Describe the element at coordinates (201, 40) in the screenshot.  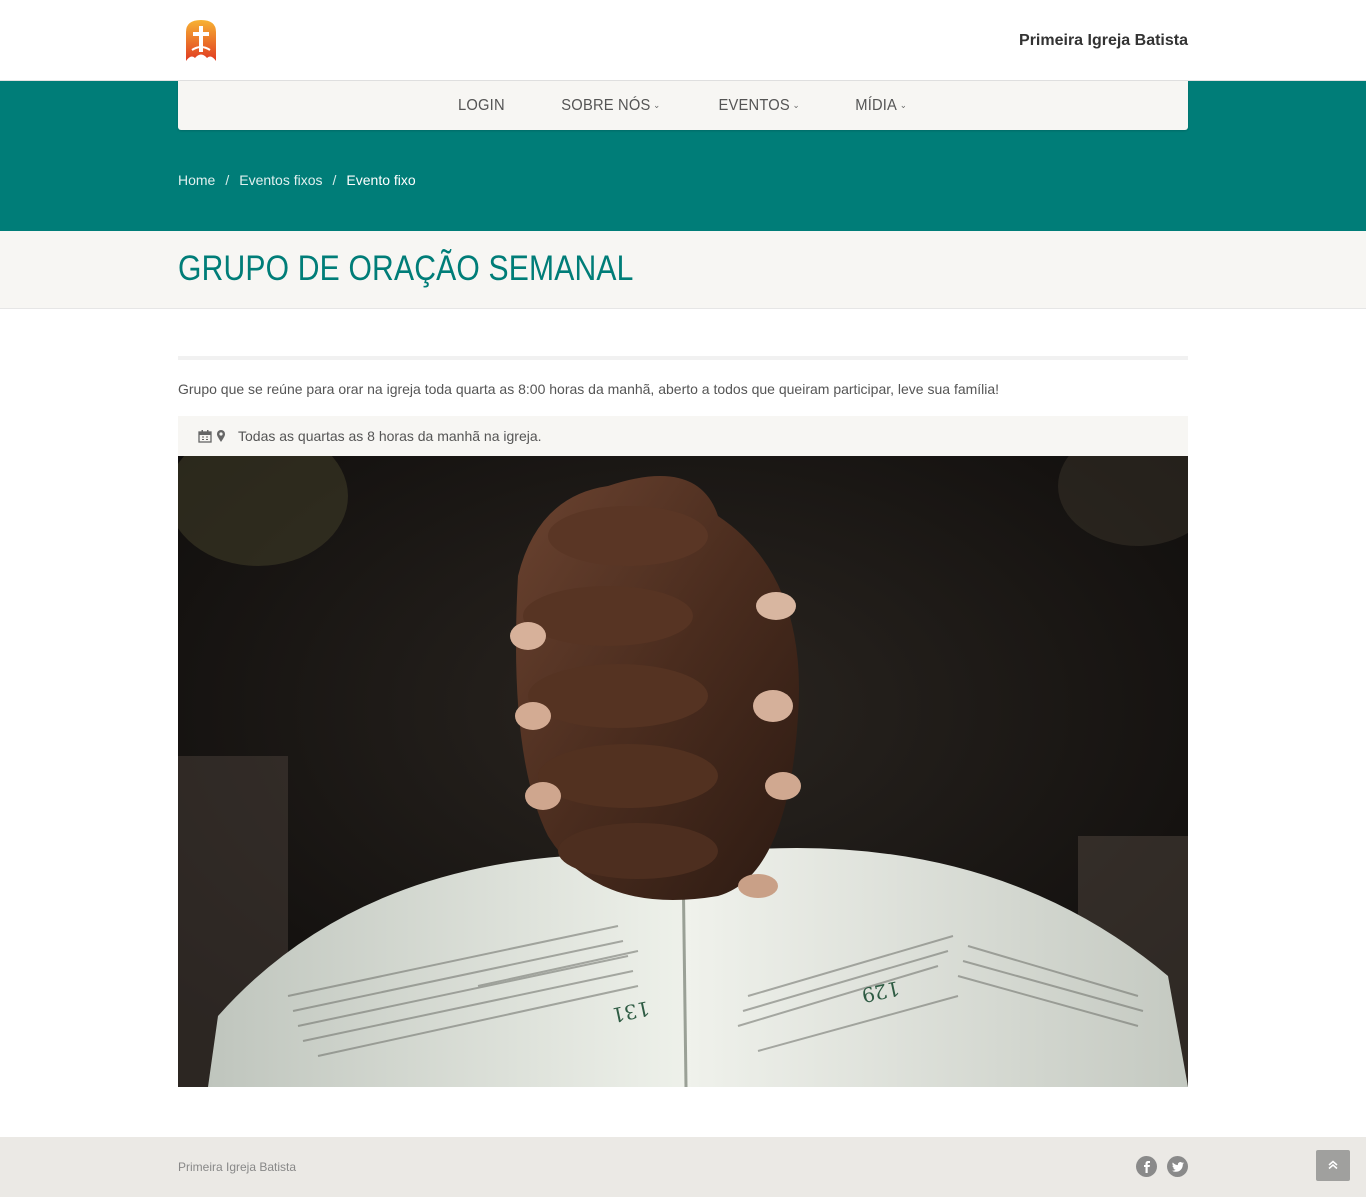
I see `church-logo` at that location.